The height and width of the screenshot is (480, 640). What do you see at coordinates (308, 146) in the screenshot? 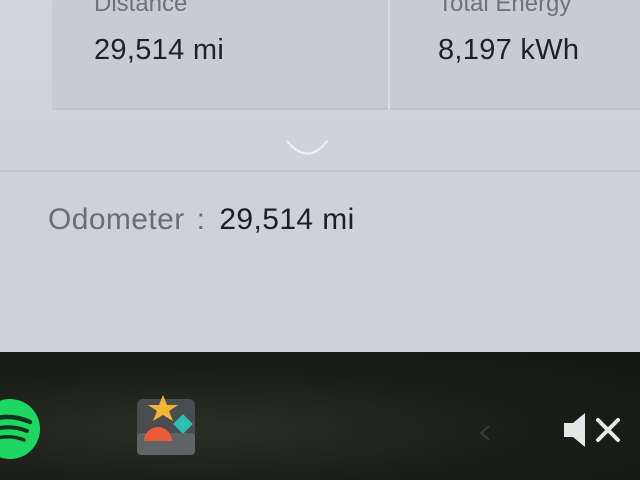
I see `loading-spinner-icon` at bounding box center [308, 146].